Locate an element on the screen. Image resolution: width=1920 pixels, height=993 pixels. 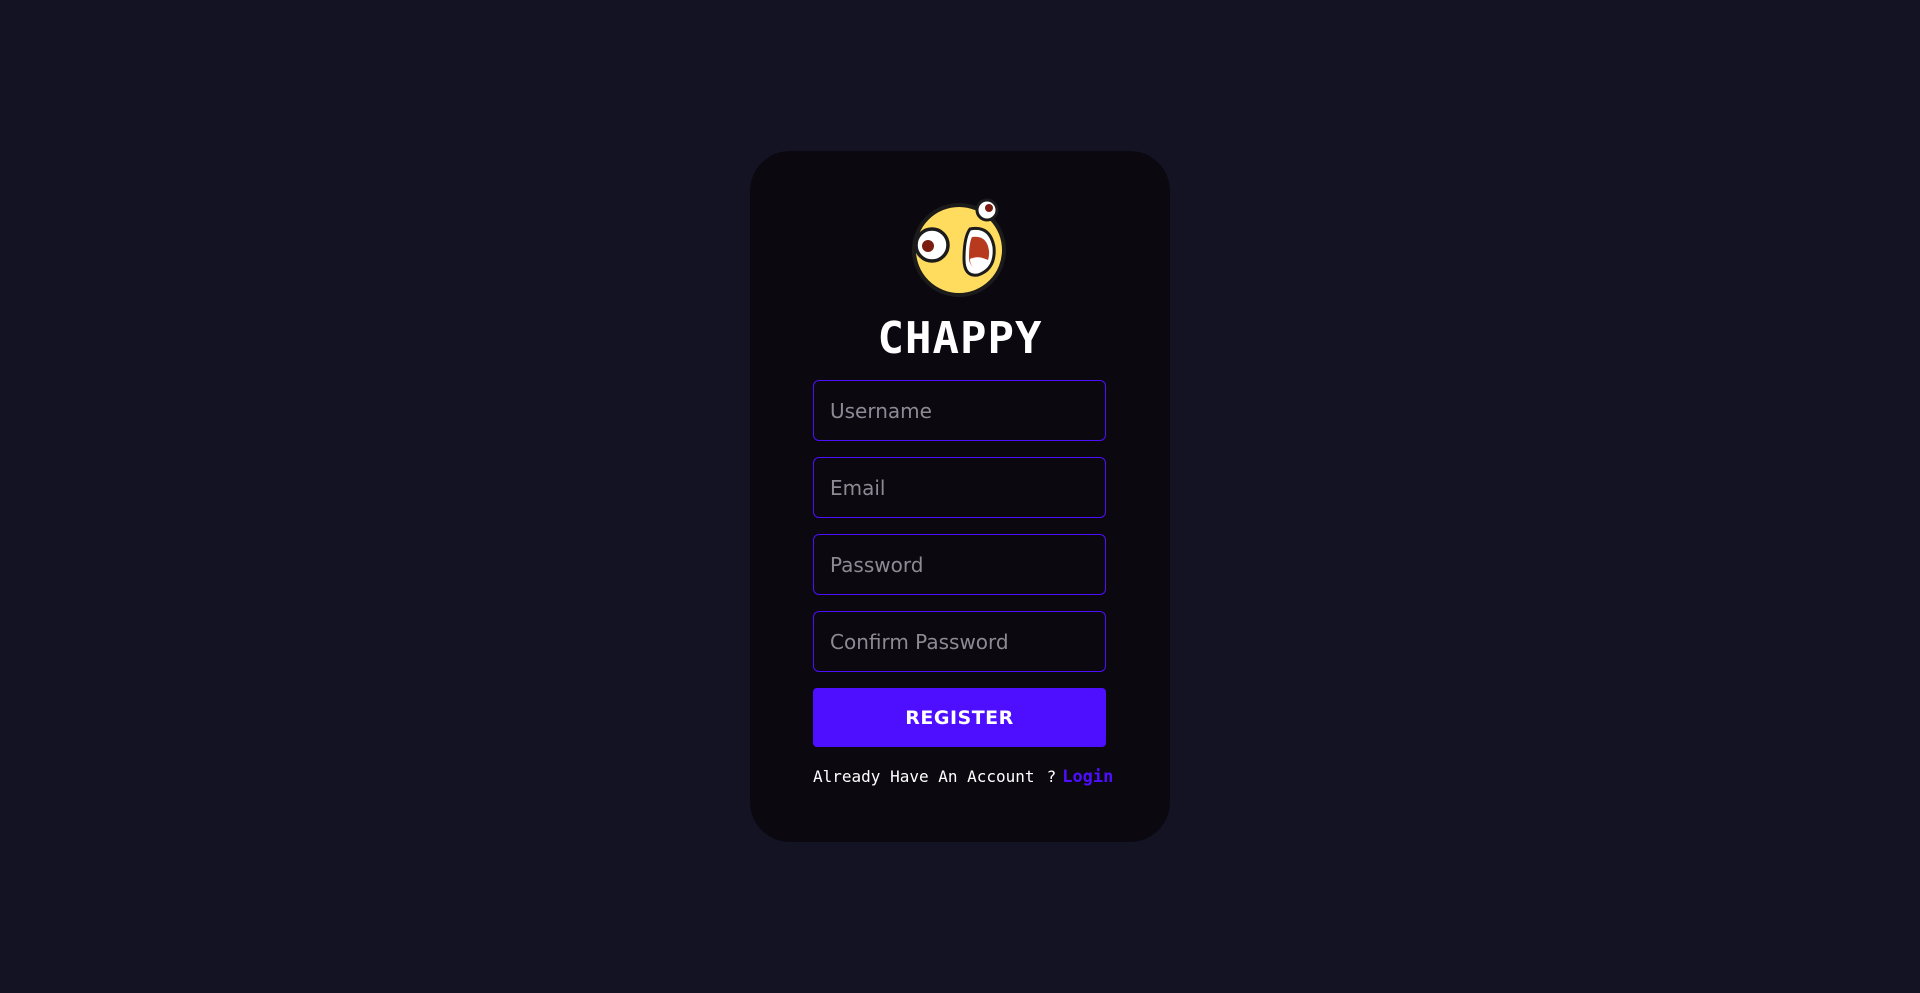
register-button: REGISTER is located at coordinates (959, 717).